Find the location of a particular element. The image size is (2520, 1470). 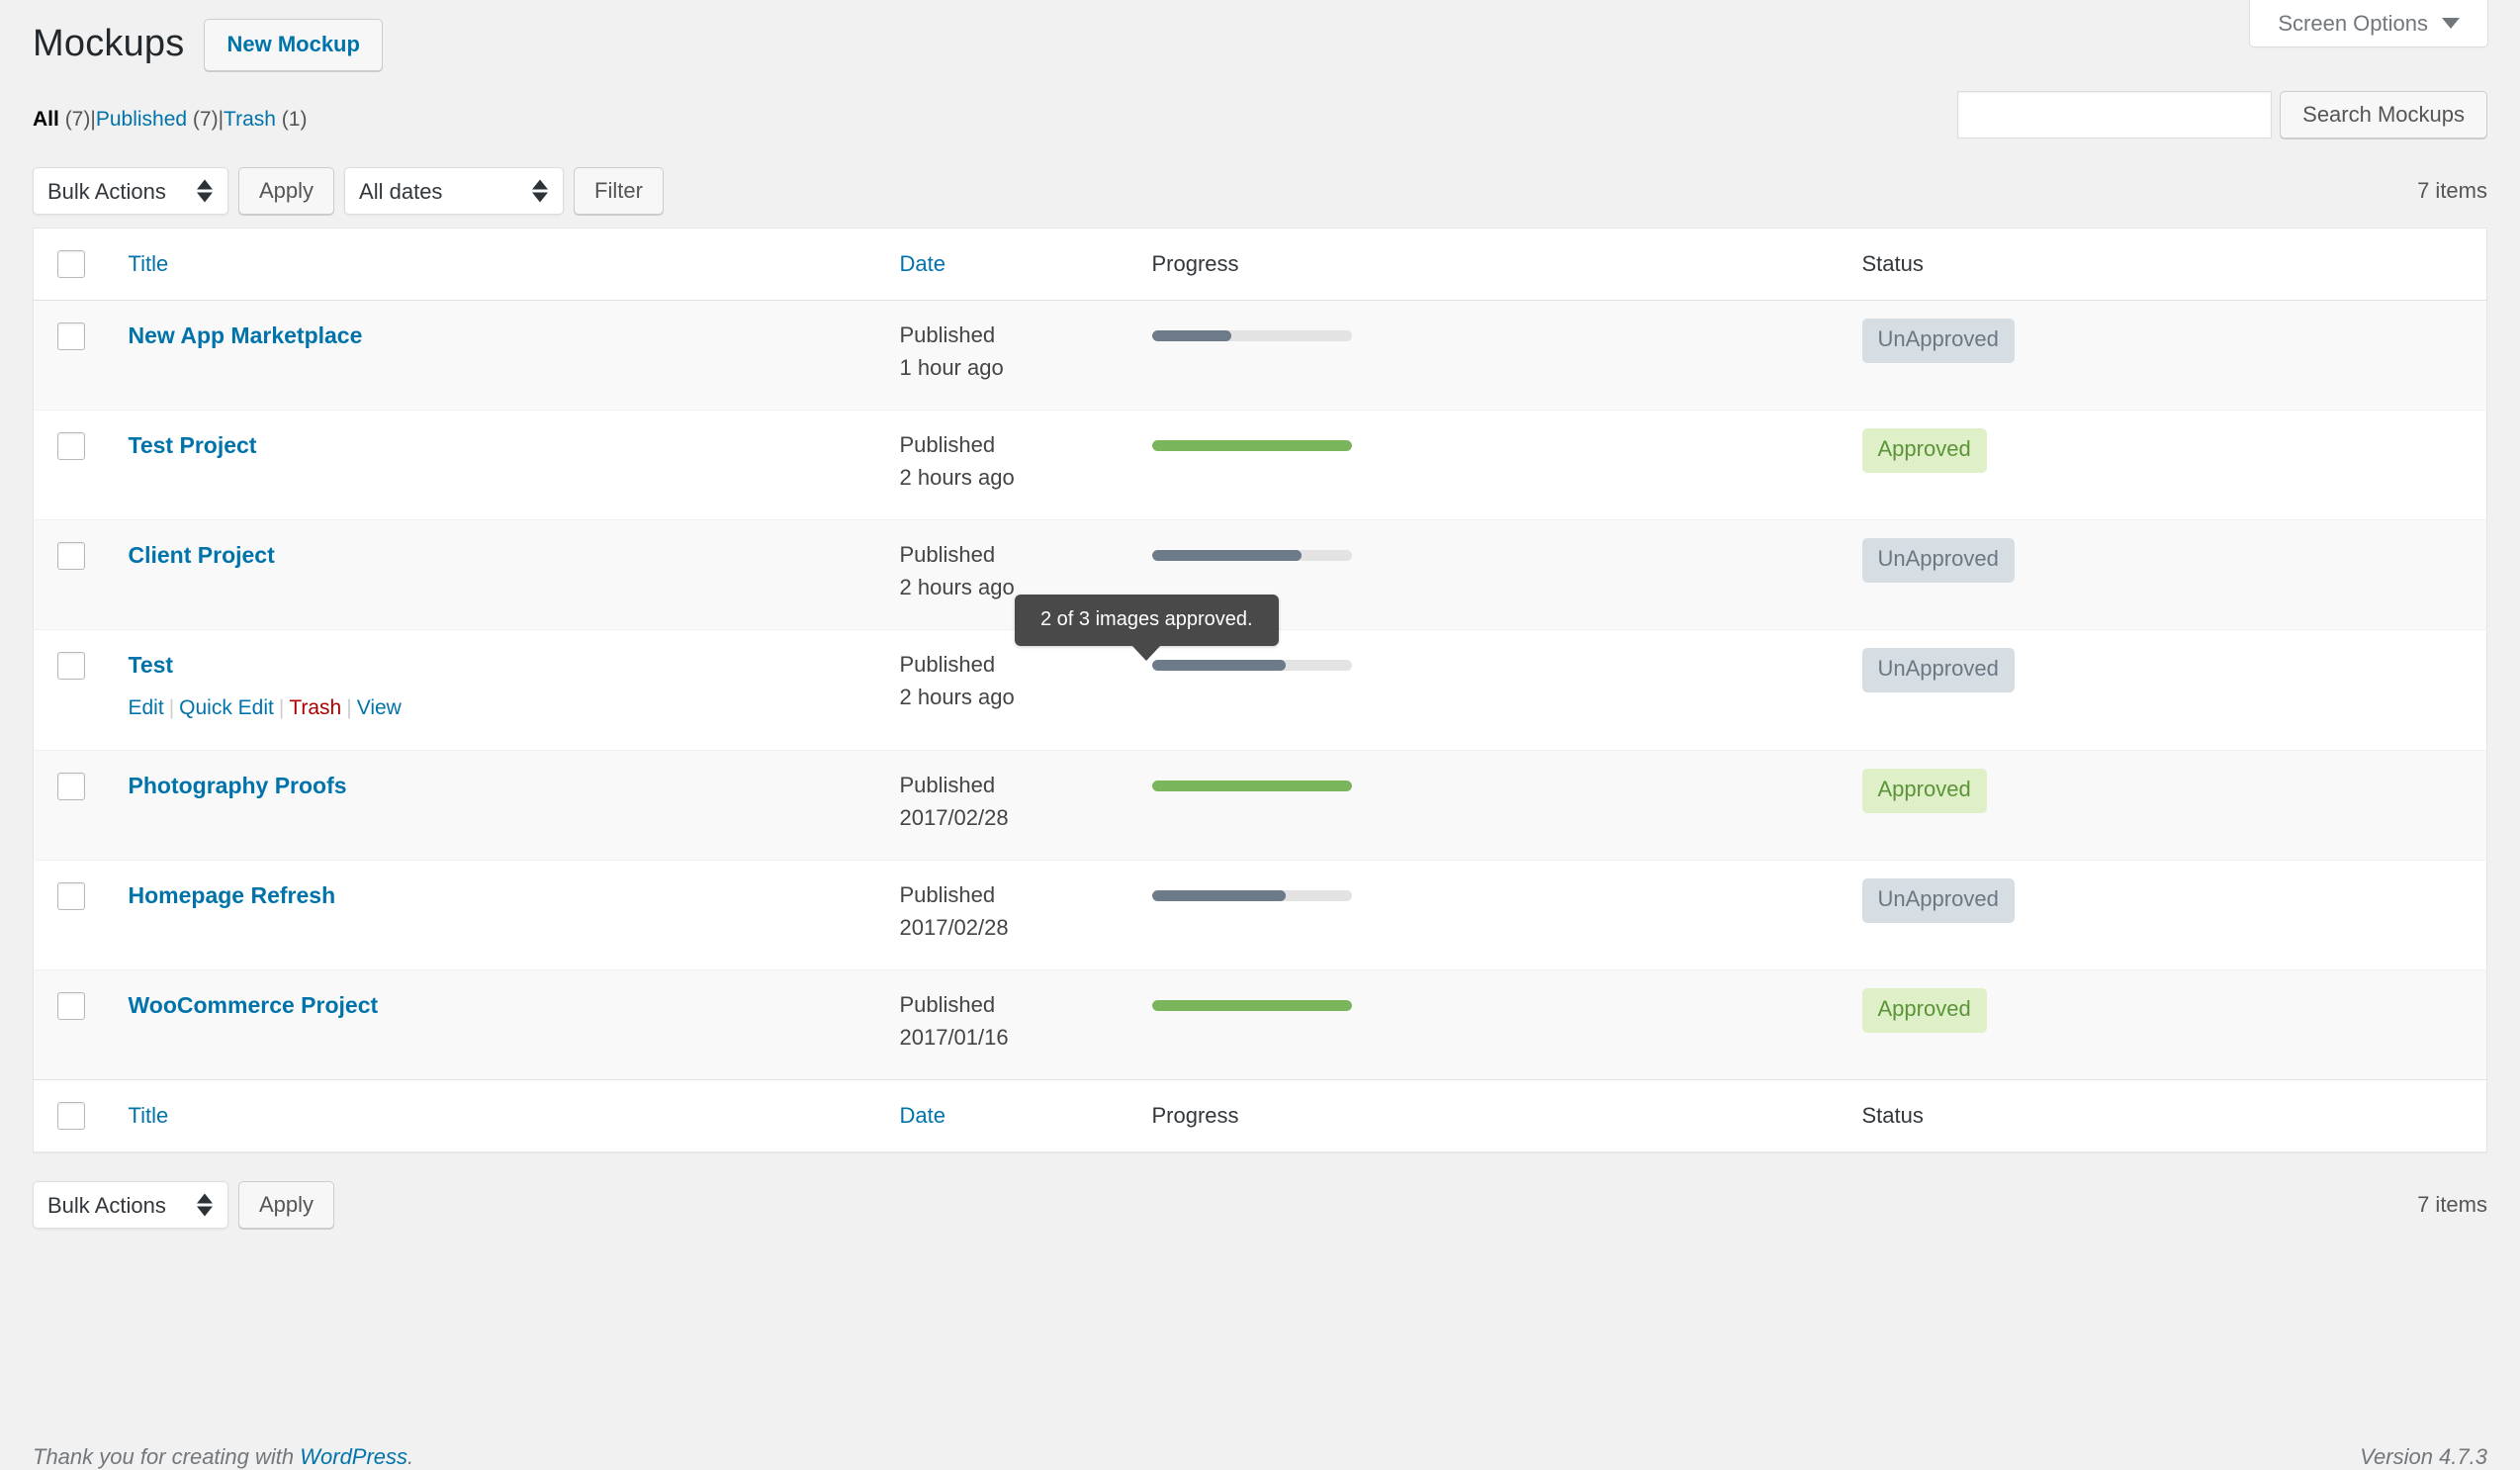

status-badge: UnApproved is located at coordinates (1938, 561).